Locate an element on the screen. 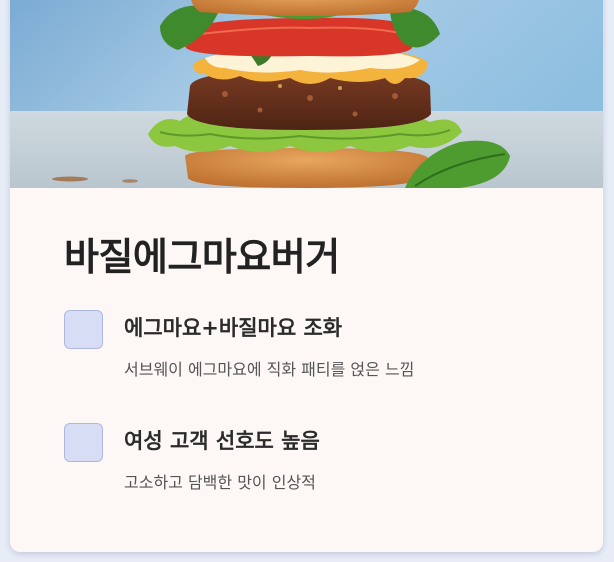  feature-description: 고소하고 담백한 맛이 인상적 is located at coordinates (220, 482).